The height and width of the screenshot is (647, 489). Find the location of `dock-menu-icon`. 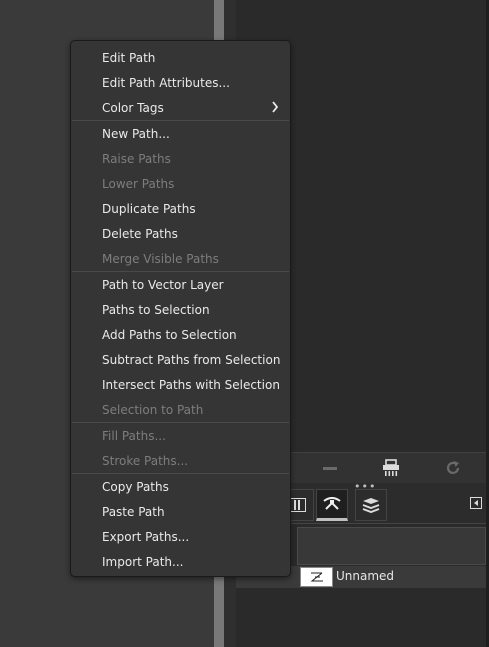

dock-menu-icon is located at coordinates (476, 503).